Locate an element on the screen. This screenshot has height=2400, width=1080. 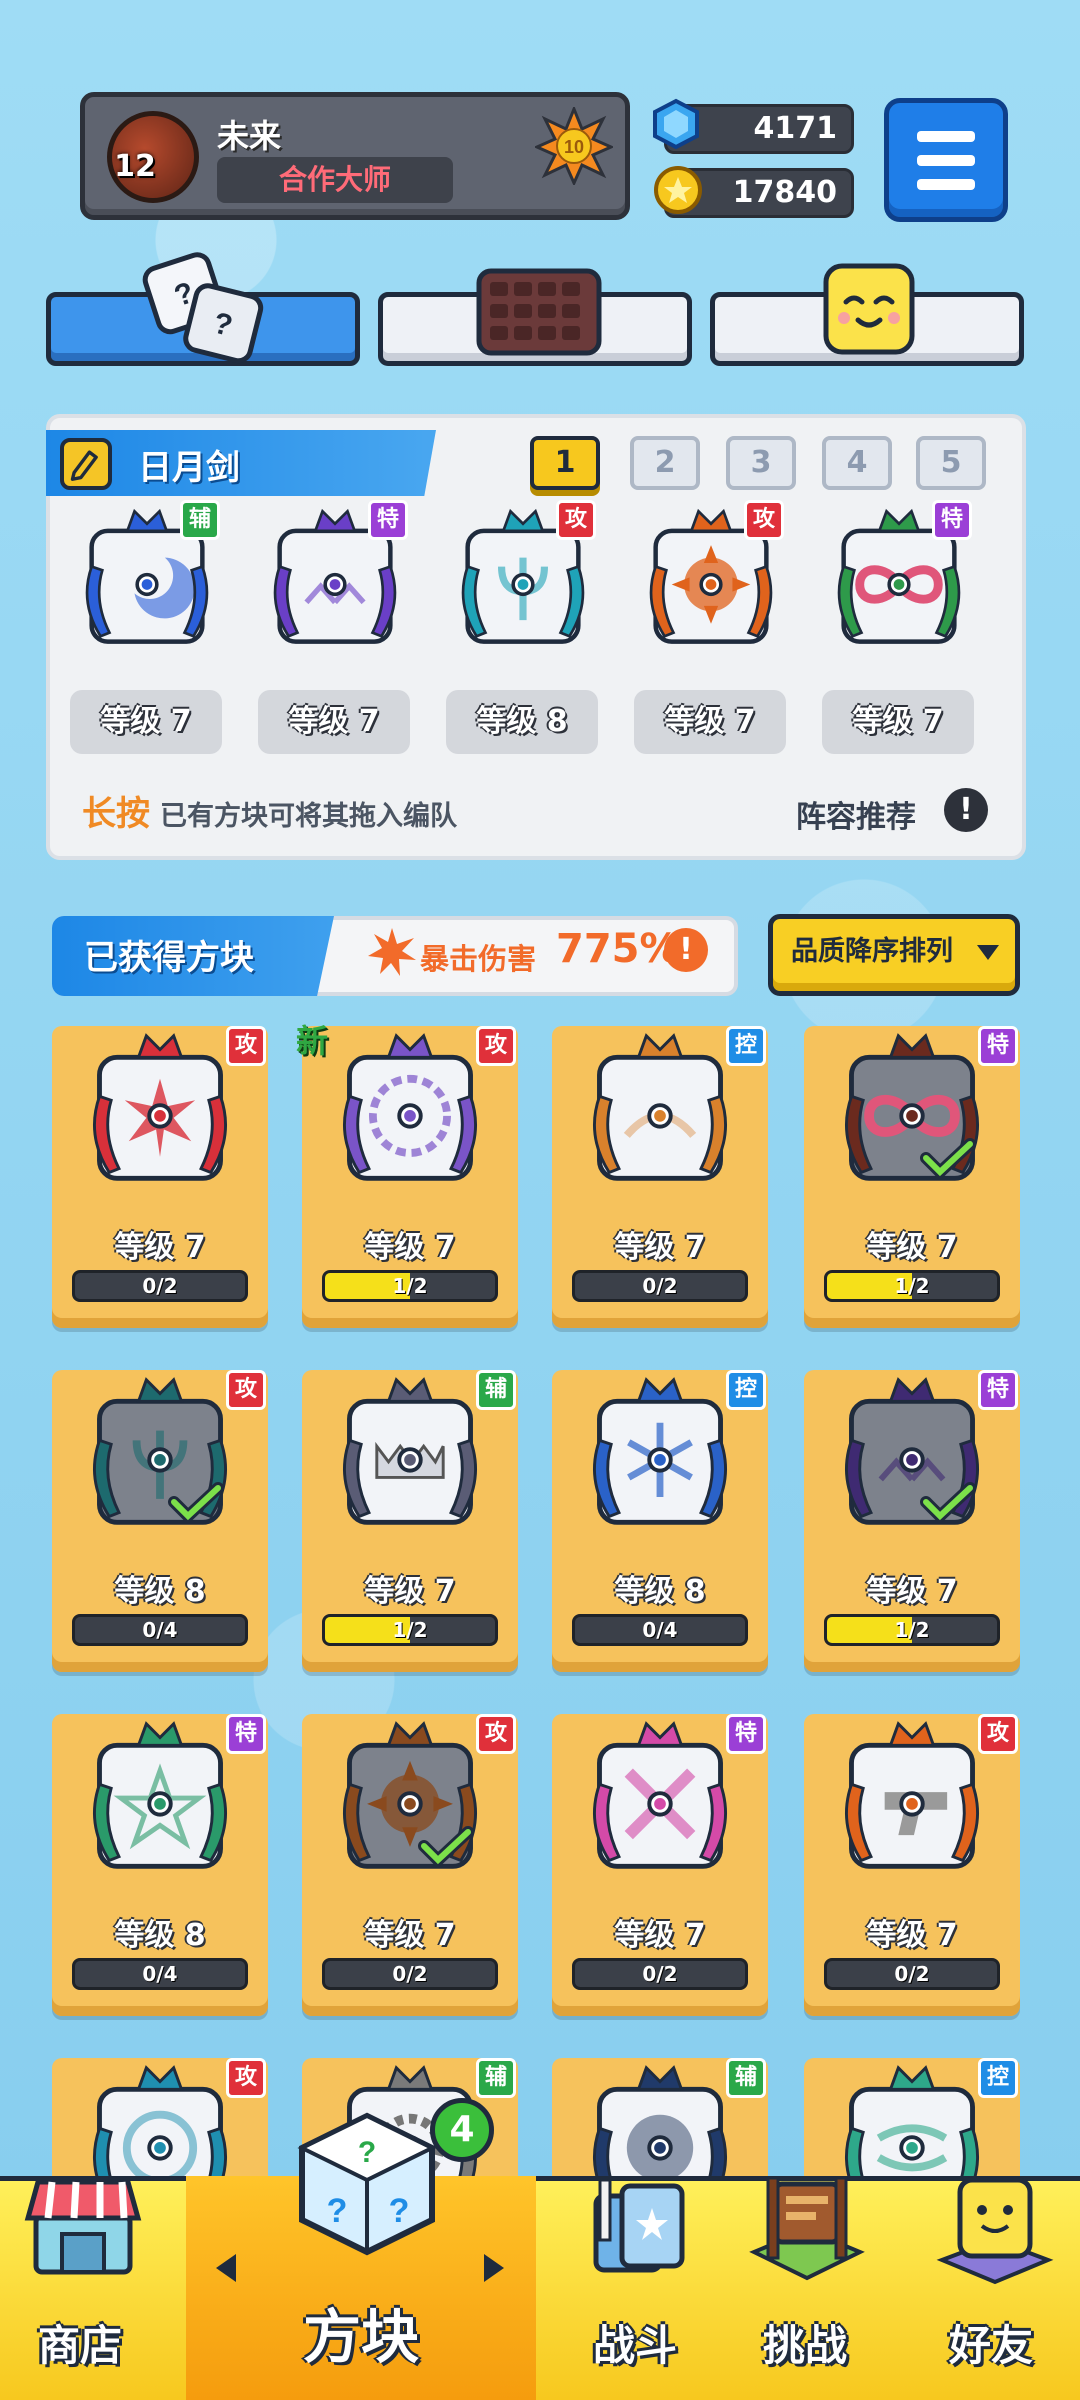
crit-burst-icon is located at coordinates (392, 952).